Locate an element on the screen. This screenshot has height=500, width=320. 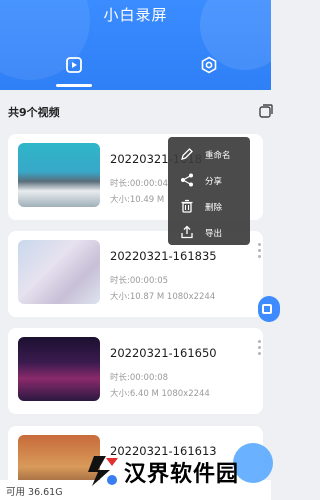
export-icon is located at coordinates (187, 232).